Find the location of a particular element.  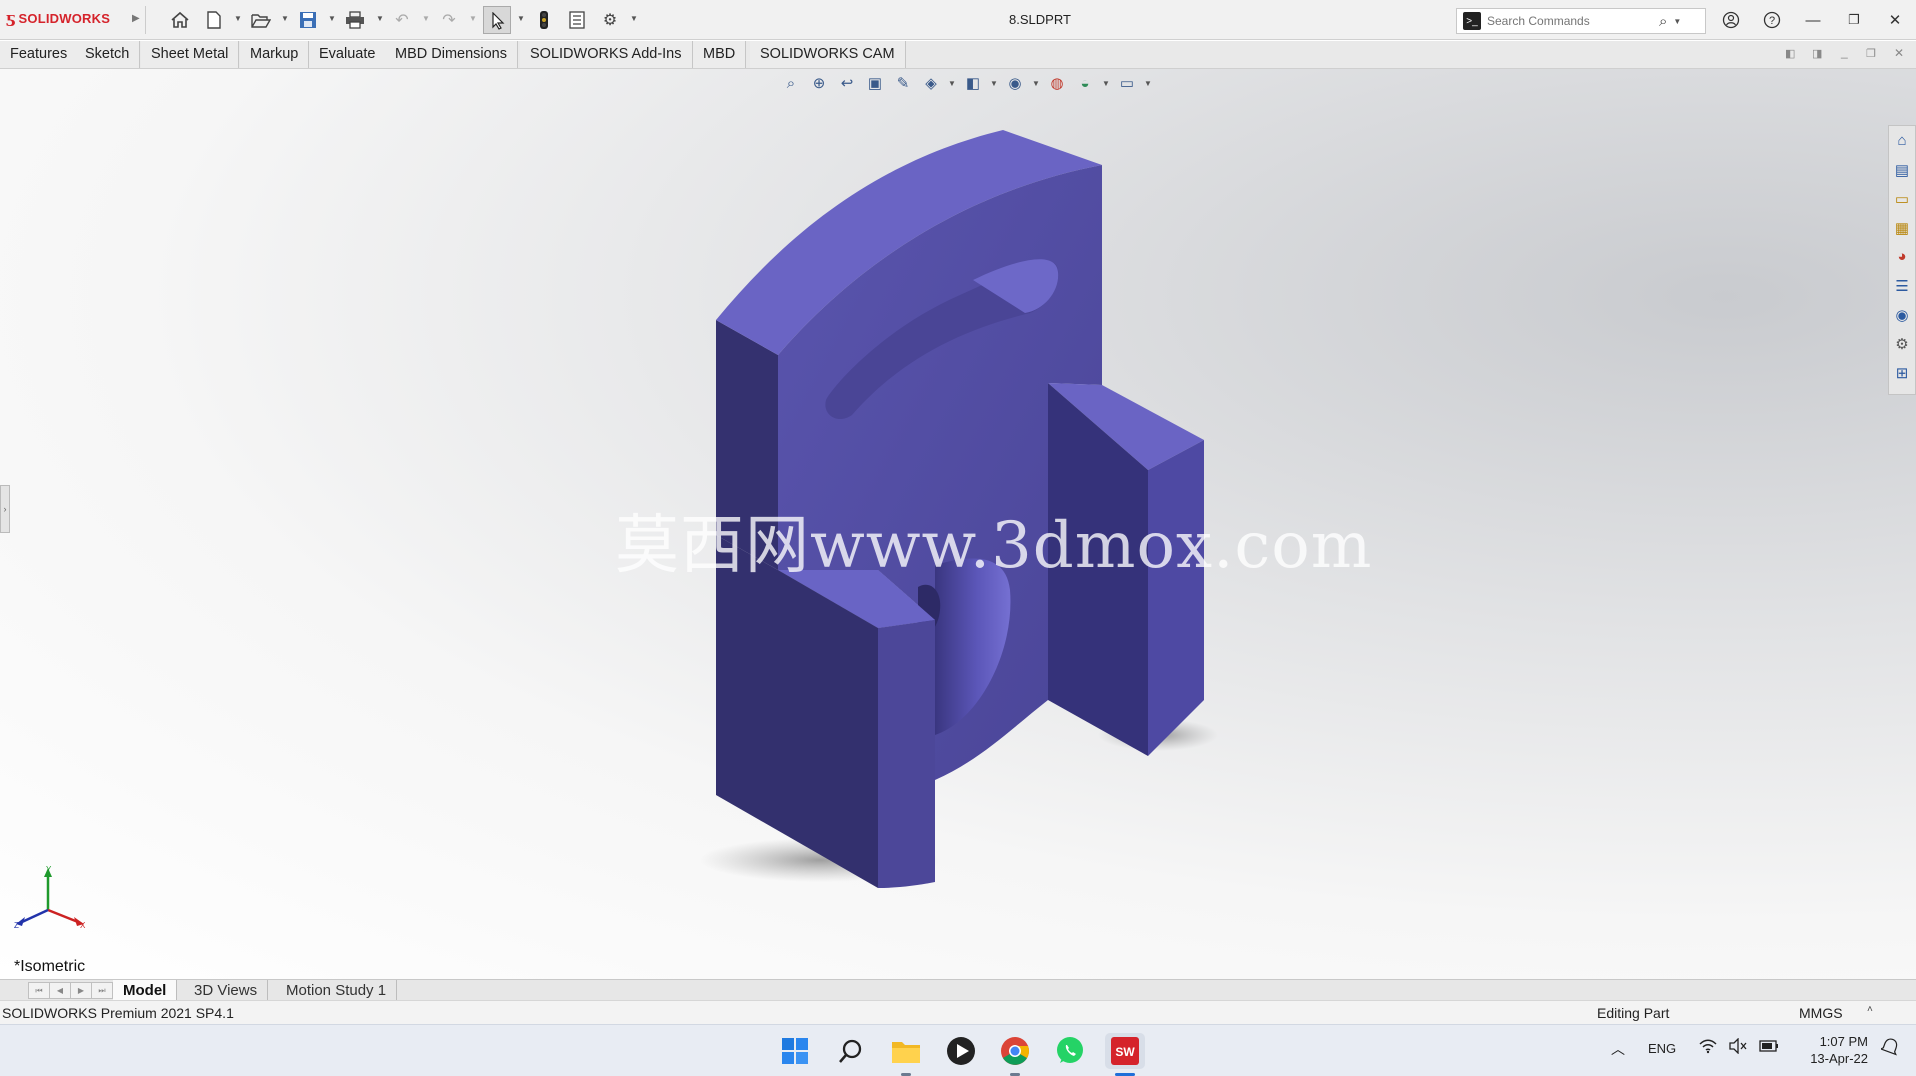

panel-left-icon: ◧ is located at coordinates (1790, 53).